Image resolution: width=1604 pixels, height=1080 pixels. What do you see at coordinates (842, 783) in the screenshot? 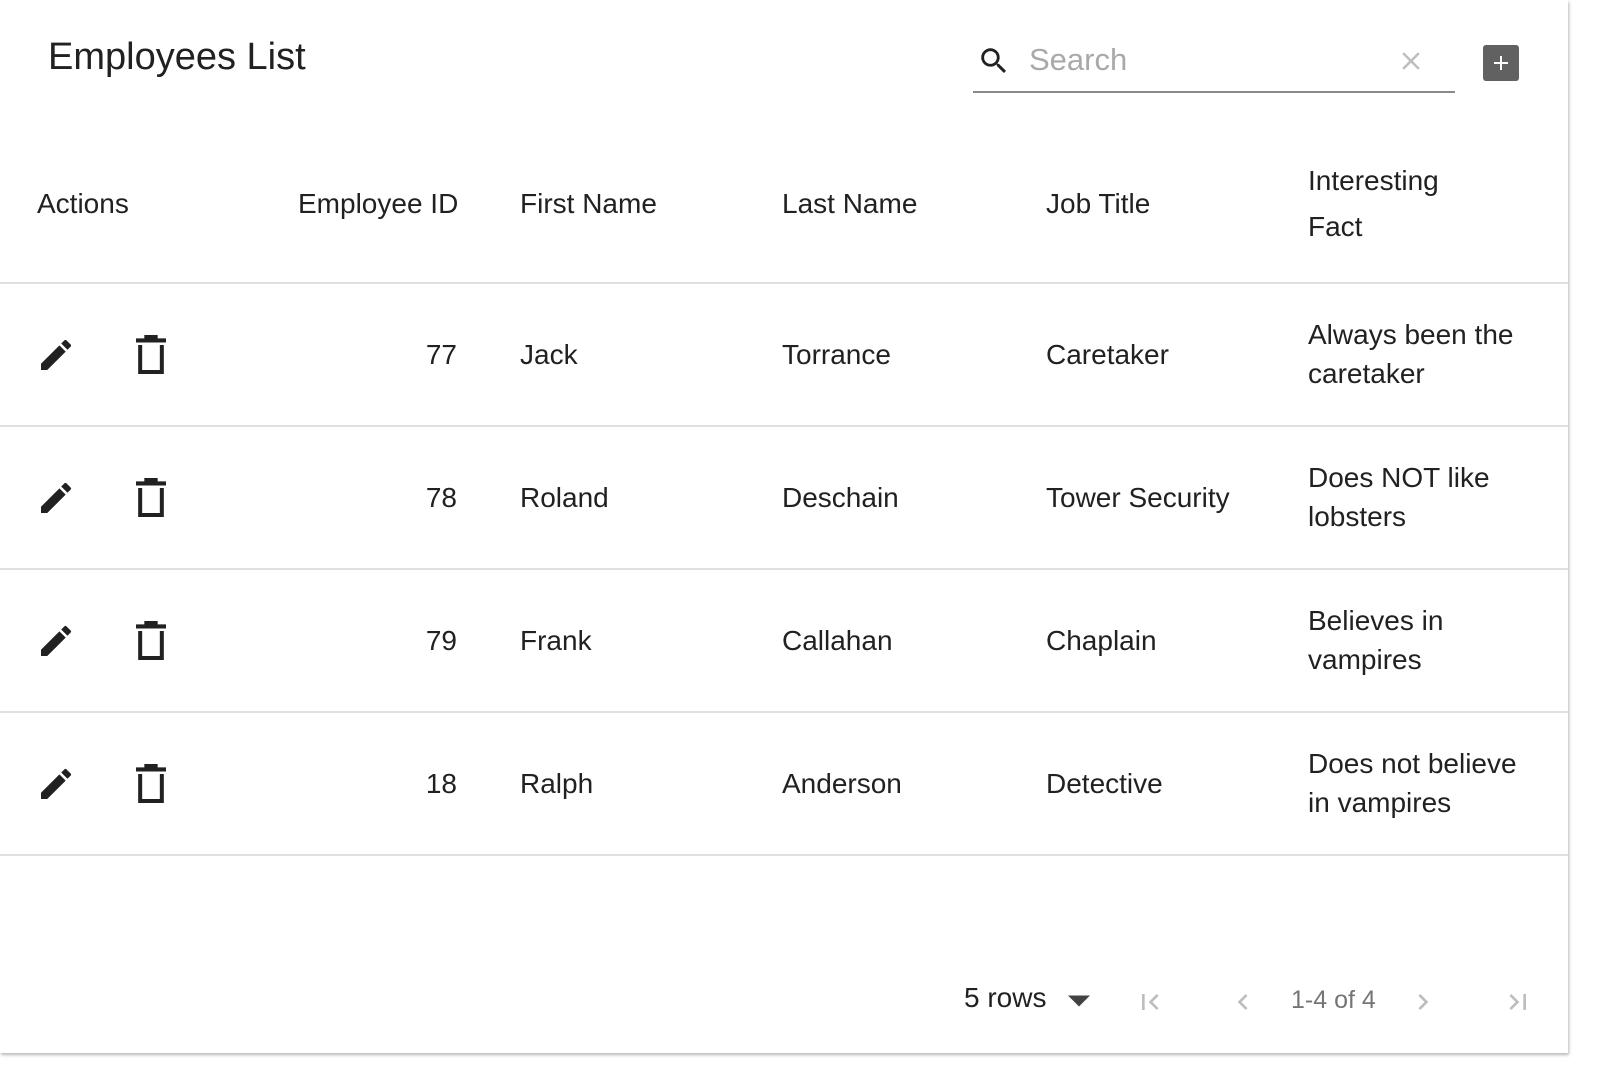
I see `cell-last-name: Anderson` at bounding box center [842, 783].